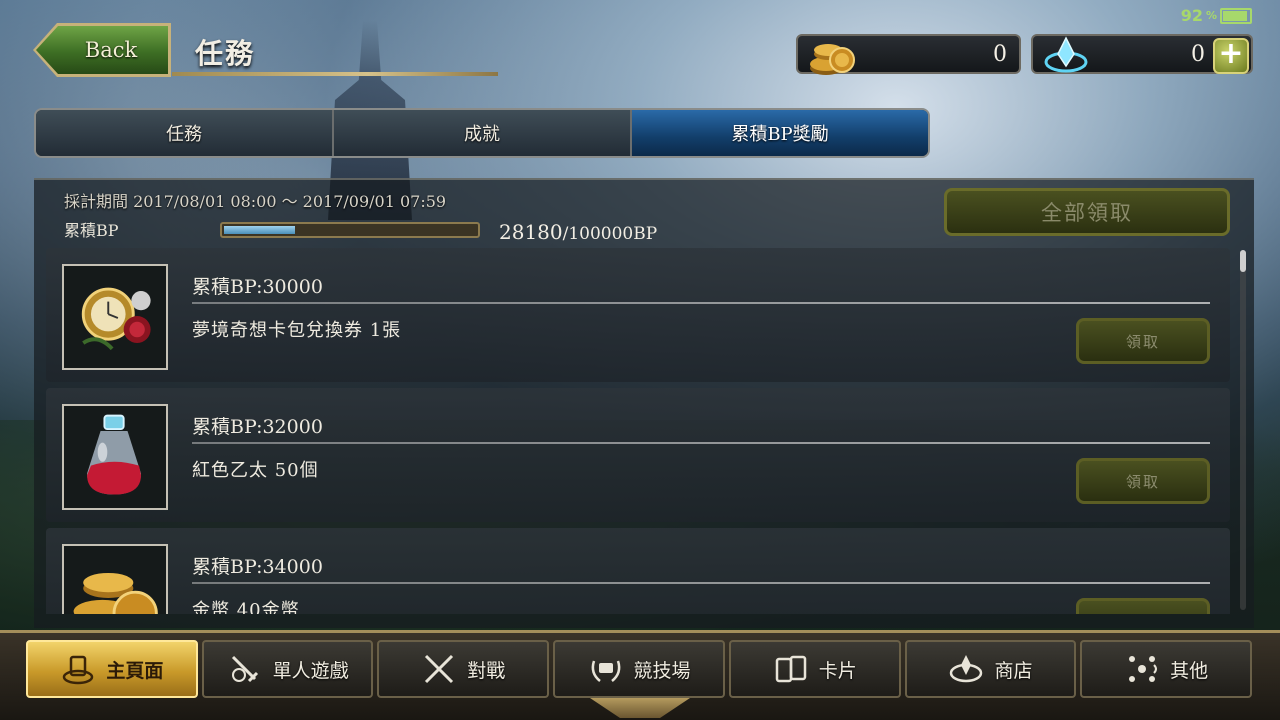  Describe the element at coordinates (814, 669) in the screenshot. I see `nav-cards: 卡片` at that location.